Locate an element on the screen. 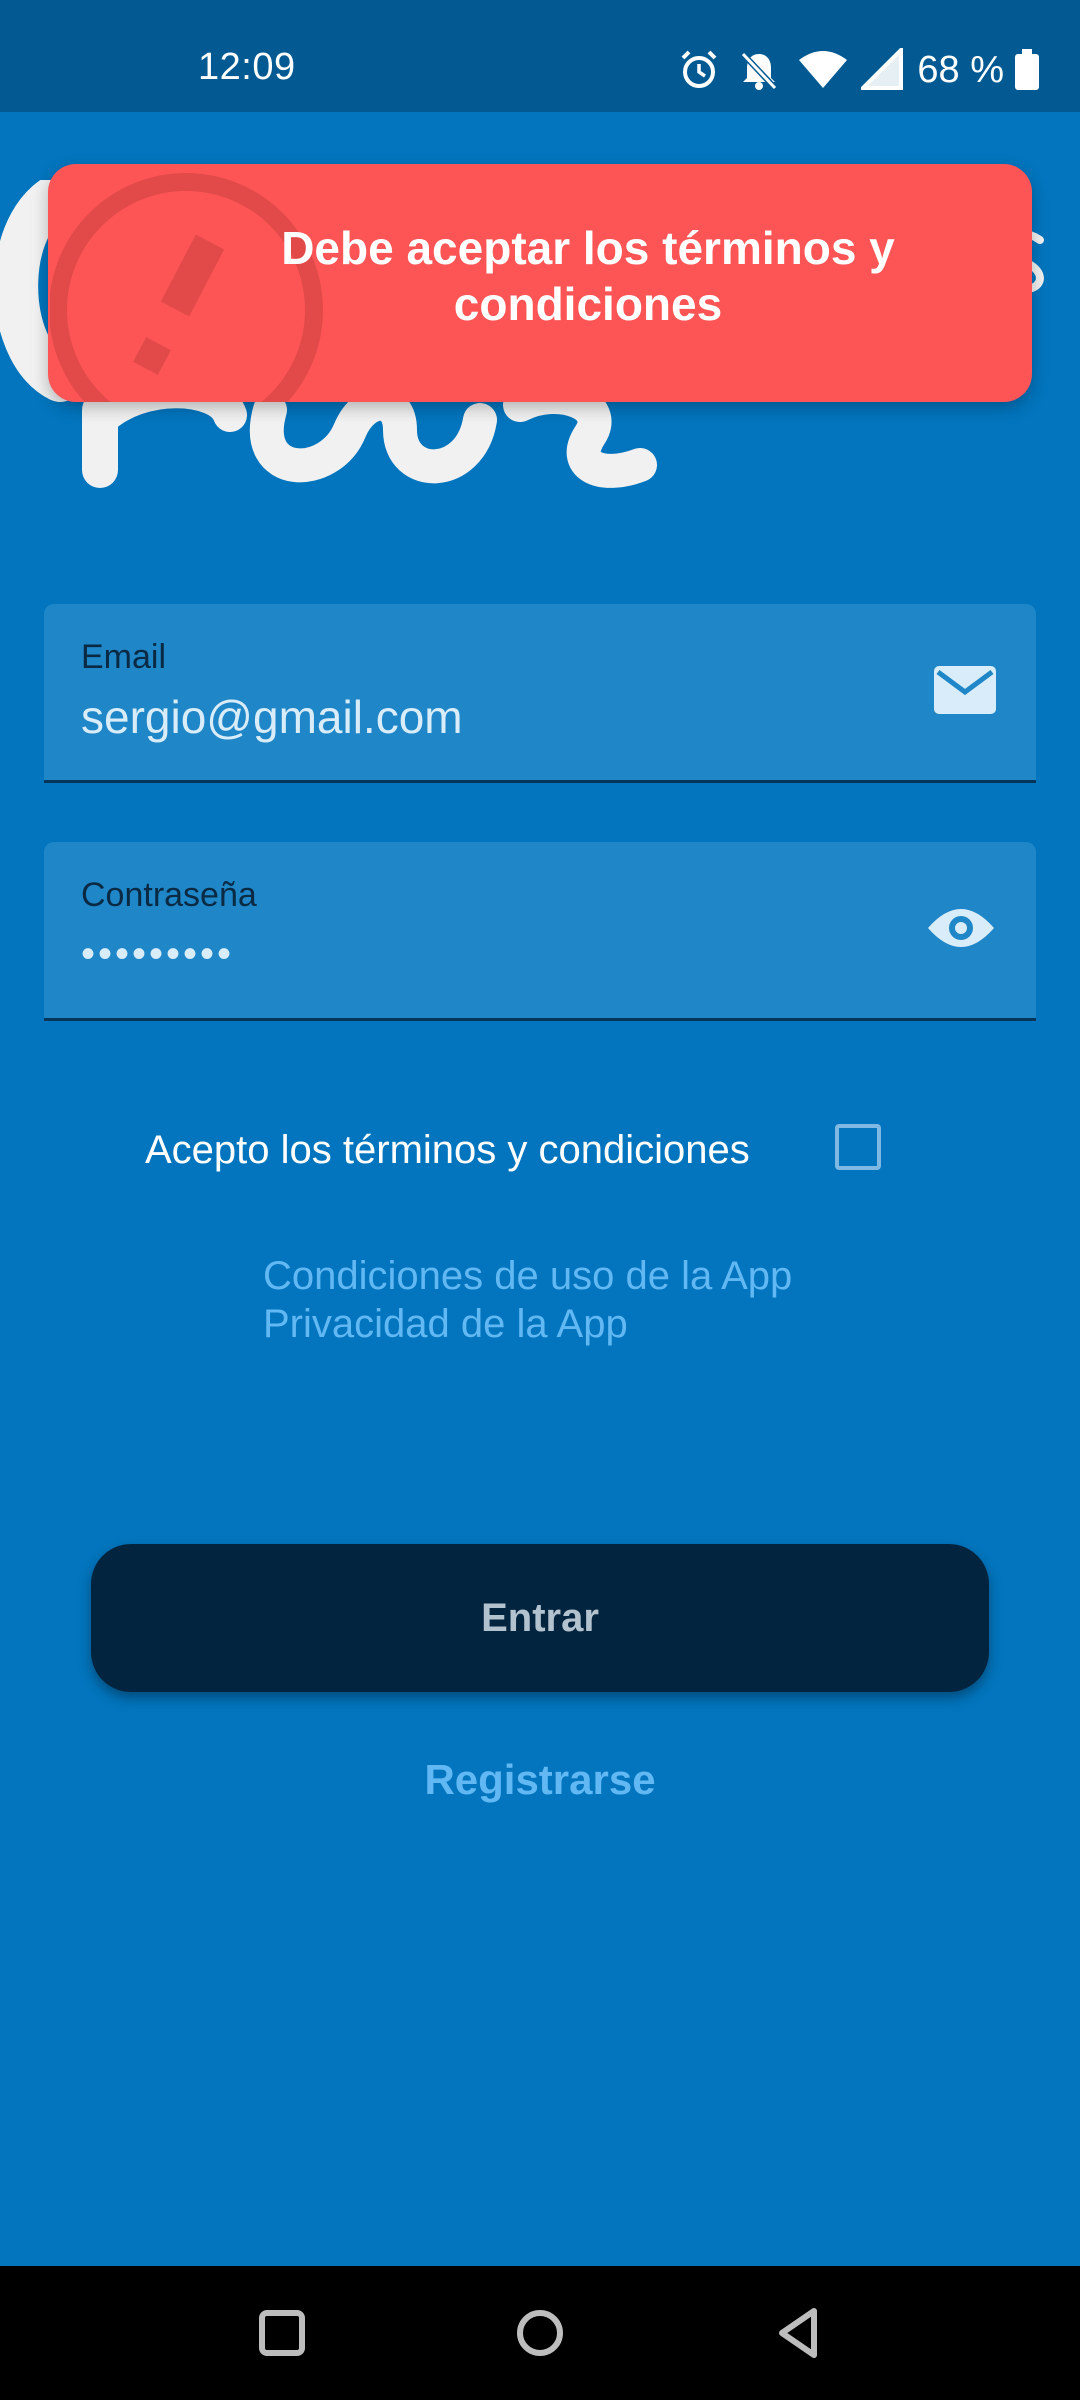  signal-icon is located at coordinates (882, 69).